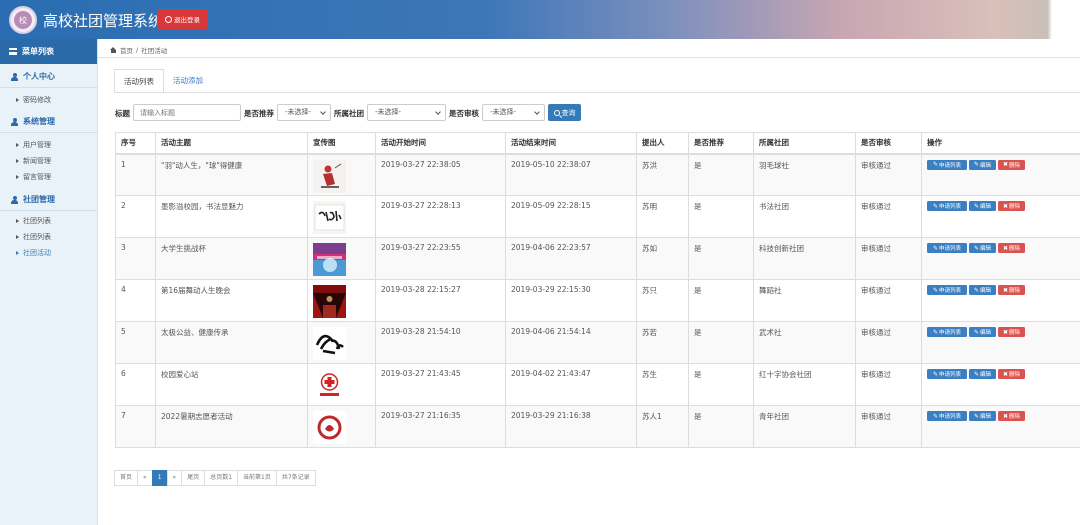 This screenshot has width=1080, height=525. Describe the element at coordinates (27, 76) in the screenshot. I see `sidebar-group-personal: 个人中心` at that location.